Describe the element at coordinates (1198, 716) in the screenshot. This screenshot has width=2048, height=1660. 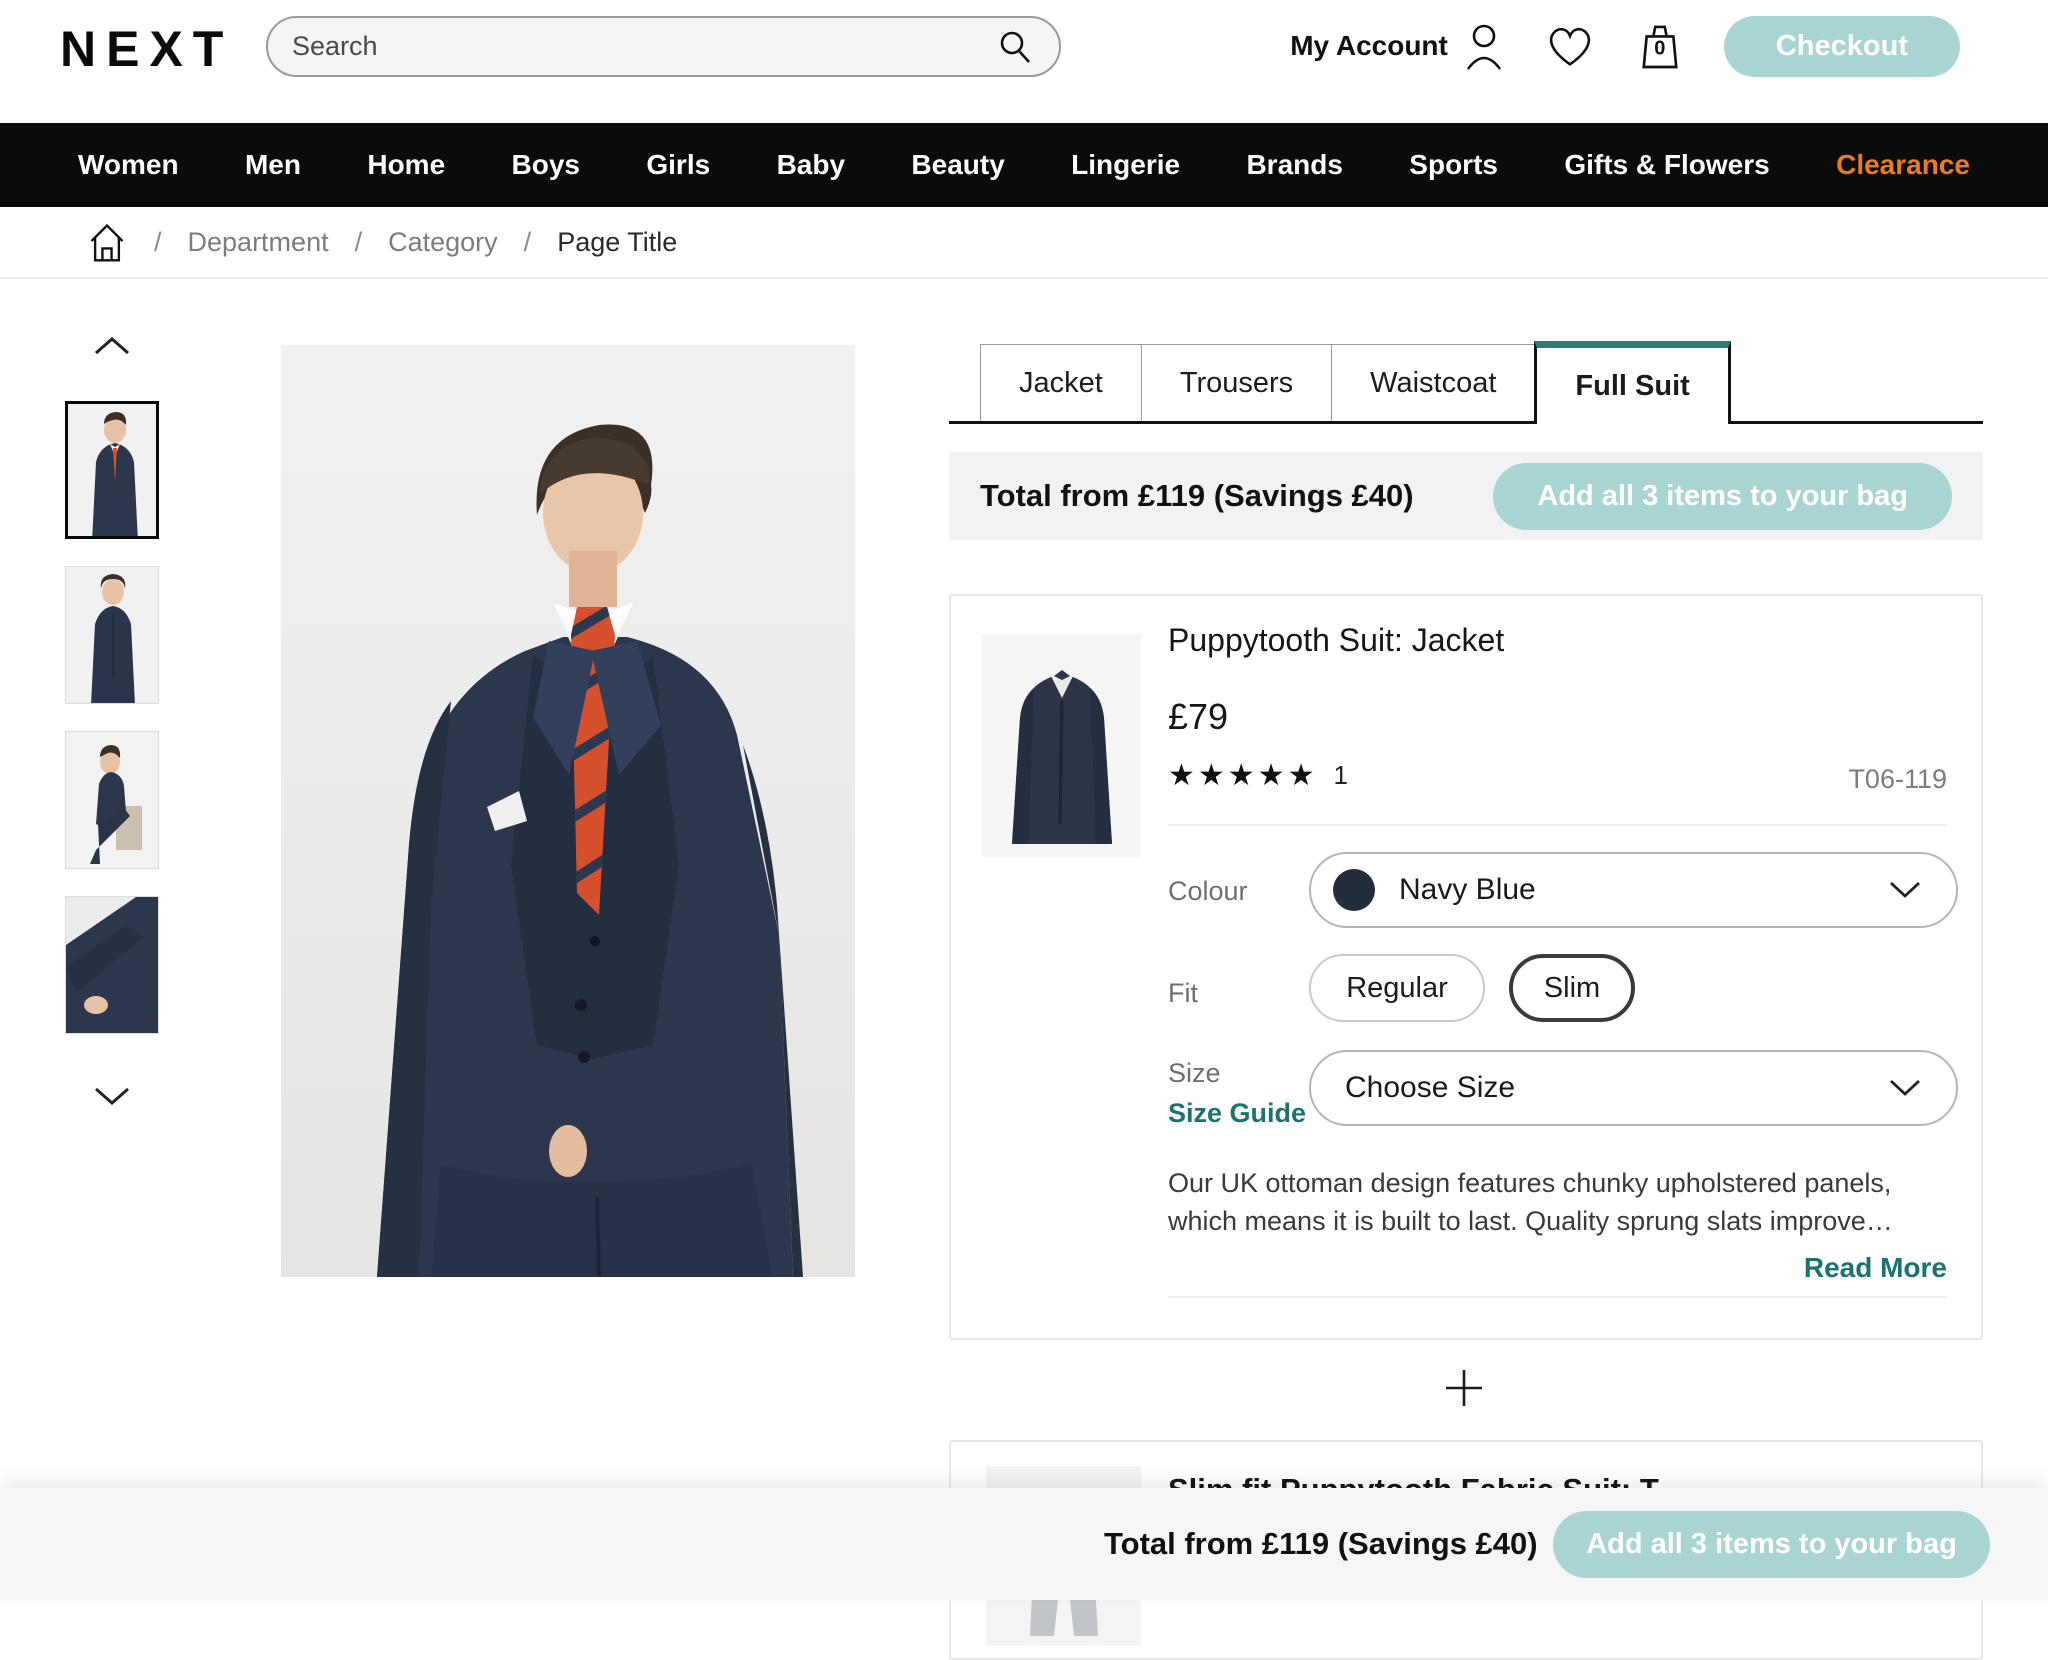
I see `product-price: £79` at that location.